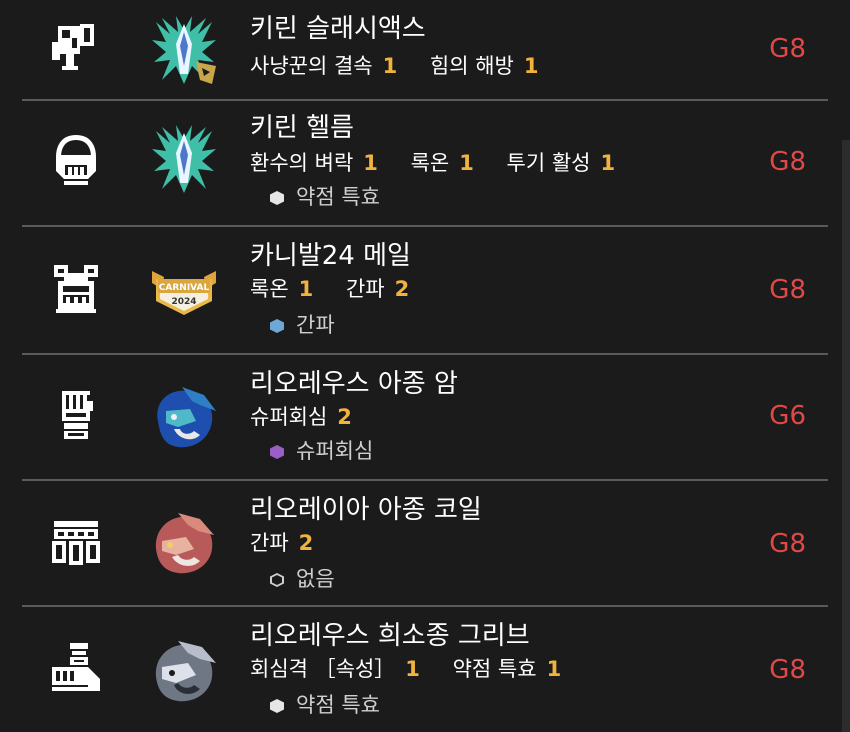 Image resolution: width=850 pixels, height=732 pixels. What do you see at coordinates (289, 417) in the screenshot?
I see `skill-name: 슈퍼회심` at bounding box center [289, 417].